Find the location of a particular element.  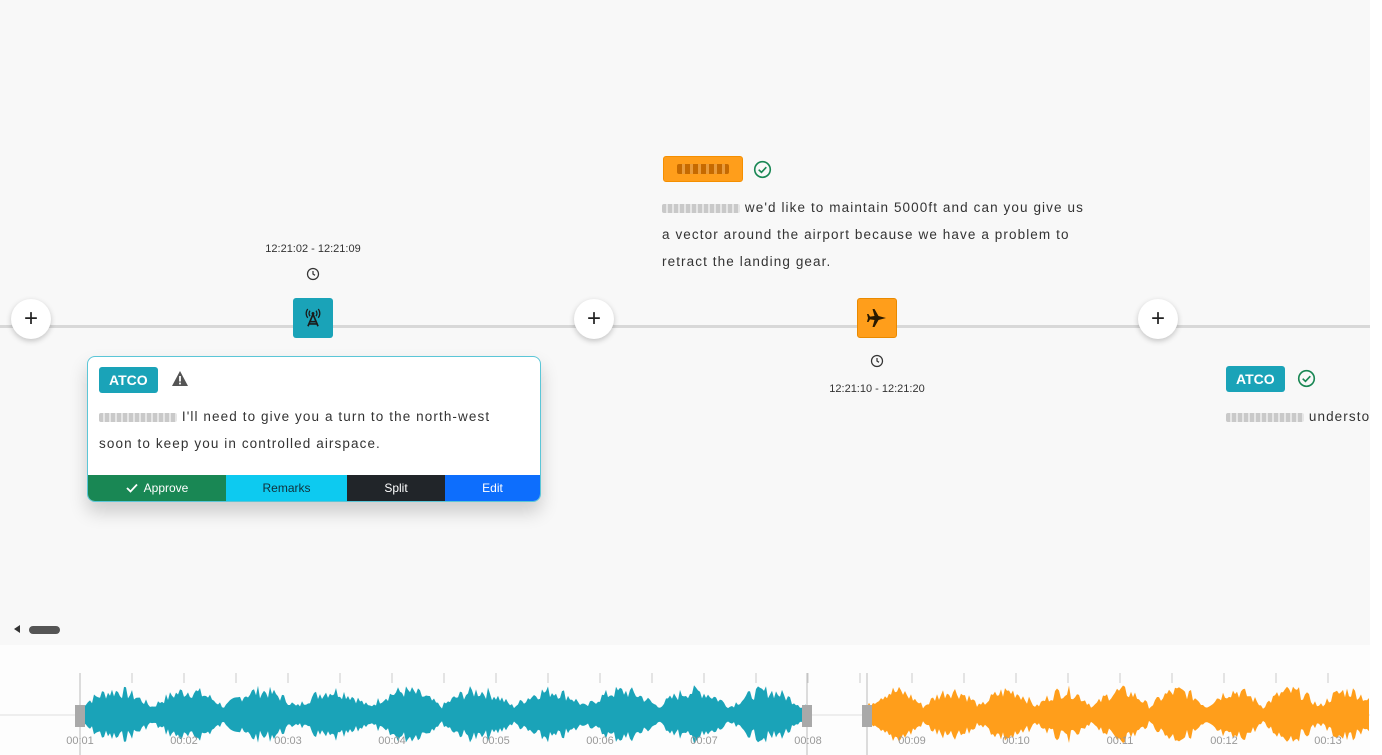

warning-icon is located at coordinates (180, 378).